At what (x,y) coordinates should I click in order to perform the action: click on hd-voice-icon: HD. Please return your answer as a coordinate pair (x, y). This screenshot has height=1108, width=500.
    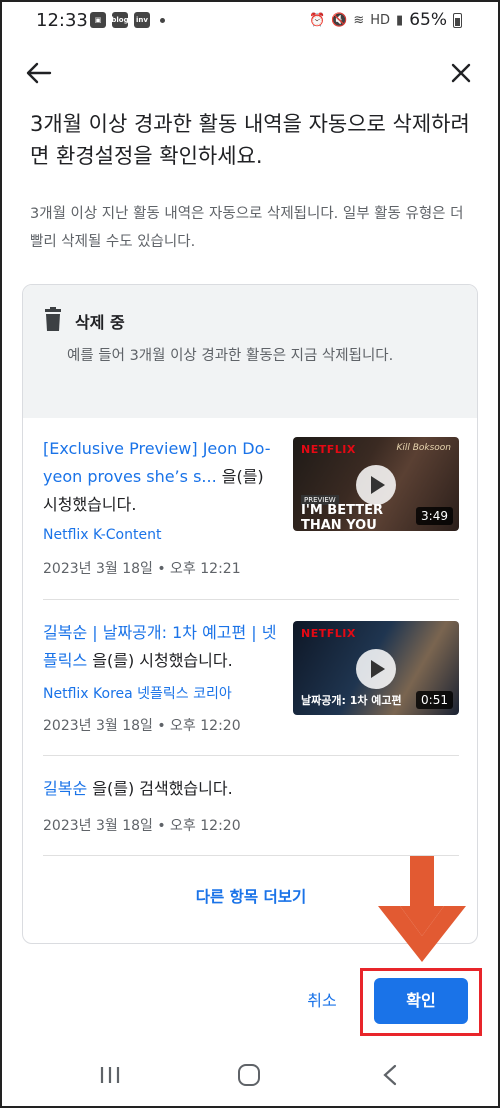
    Looking at the image, I should click on (380, 20).